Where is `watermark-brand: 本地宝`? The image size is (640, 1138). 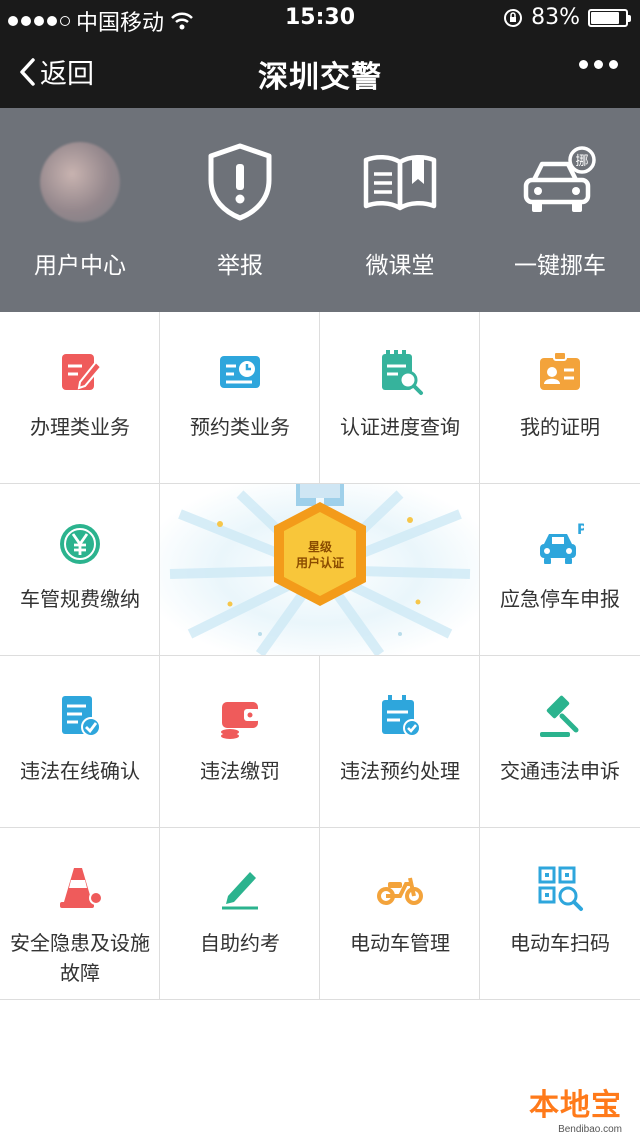 watermark-brand: 本地宝 is located at coordinates (575, 1105).